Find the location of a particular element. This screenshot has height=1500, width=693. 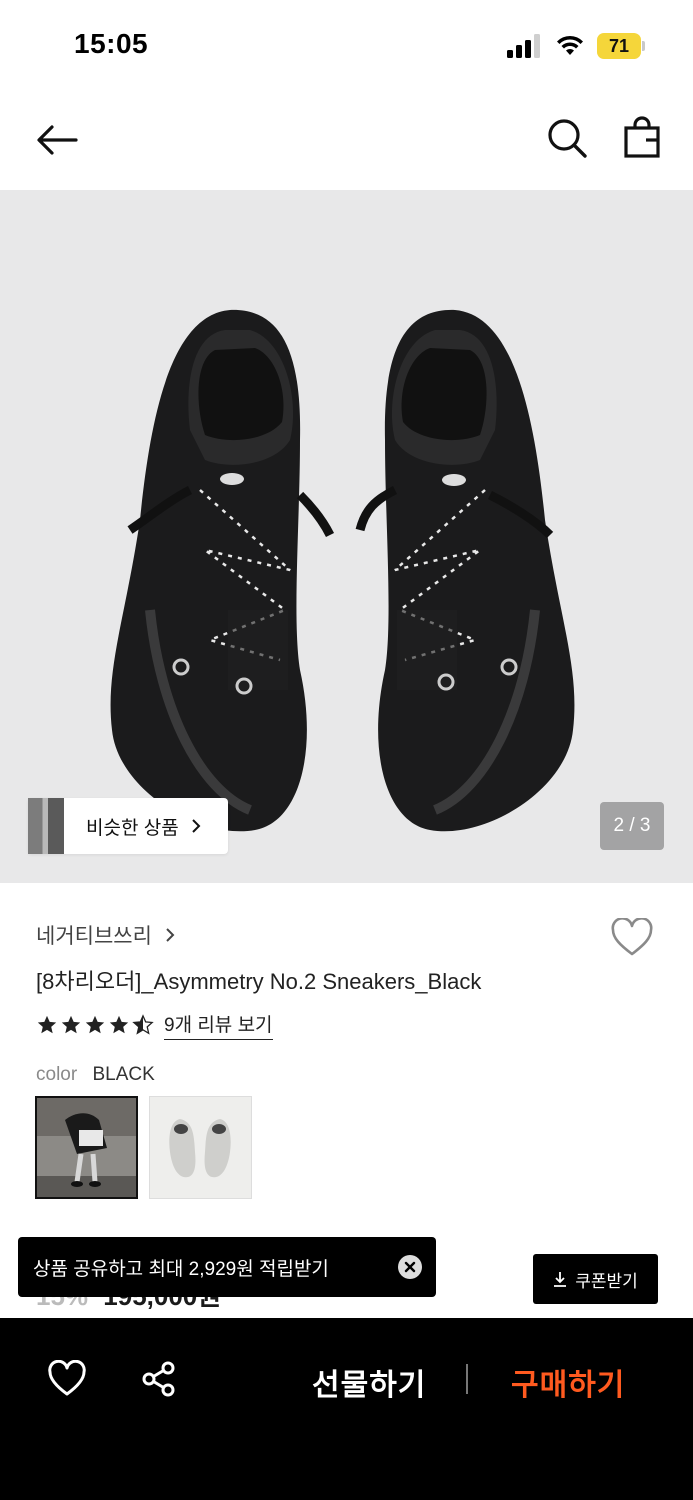

brand-link: 네거티브쓰리 is located at coordinates (106, 935).